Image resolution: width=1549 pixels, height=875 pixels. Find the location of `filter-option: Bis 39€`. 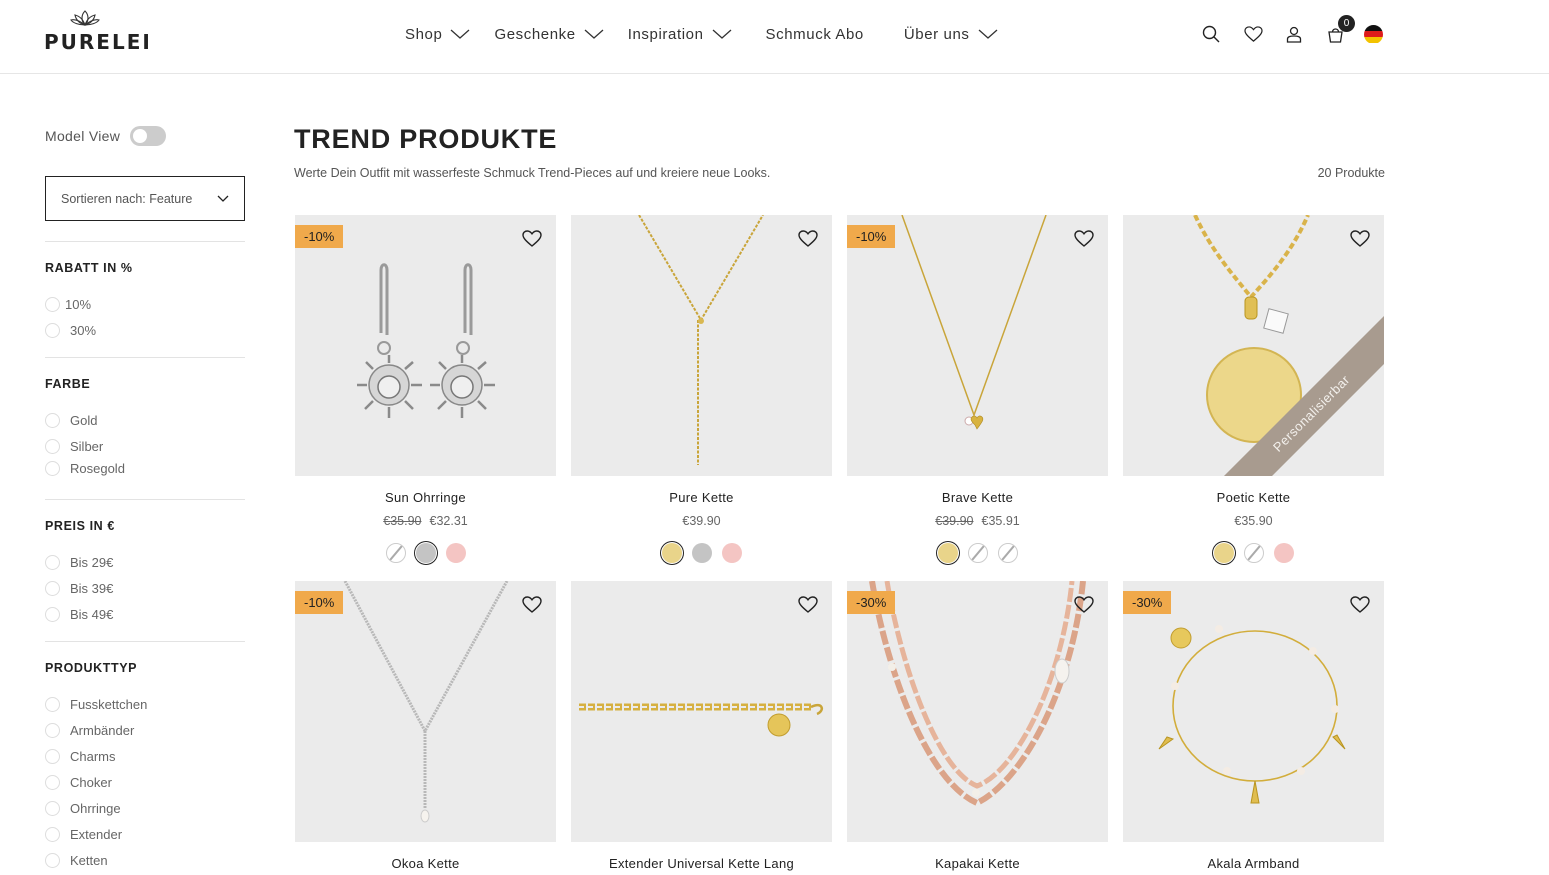

filter-option: Bis 39€ is located at coordinates (79, 588).